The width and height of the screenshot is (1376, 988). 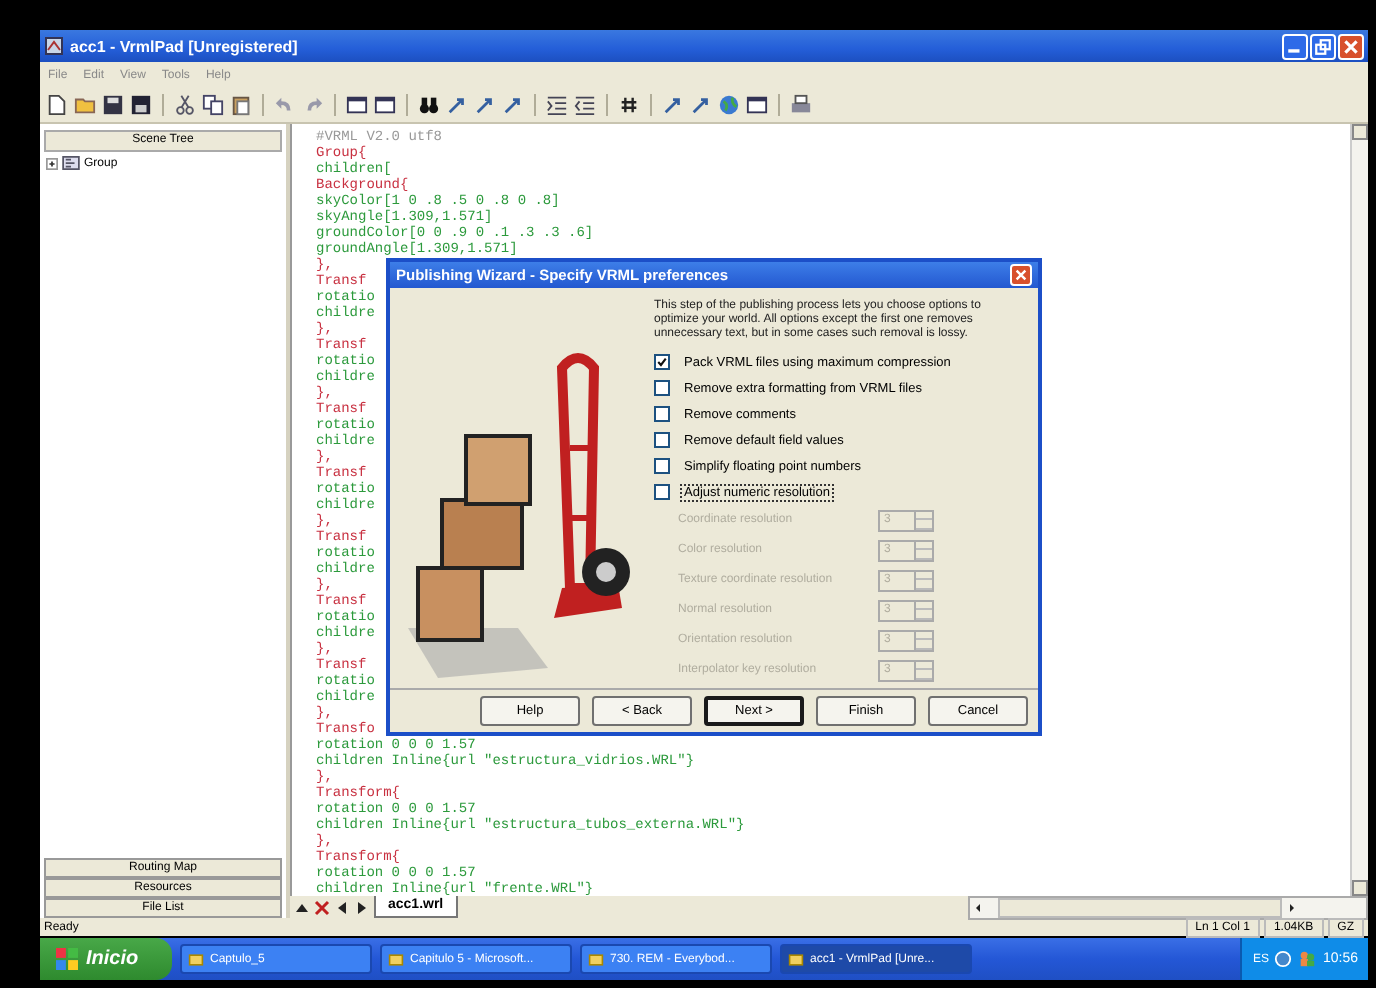 I want to click on copy-icon, so click(x=213, y=105).